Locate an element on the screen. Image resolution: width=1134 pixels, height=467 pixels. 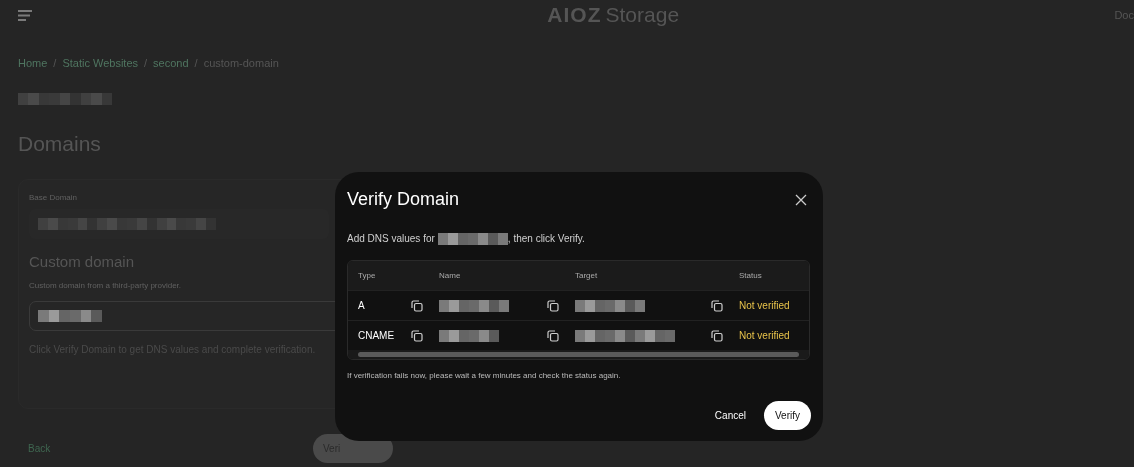
table-cell-text: CNAME is located at coordinates (377, 336).